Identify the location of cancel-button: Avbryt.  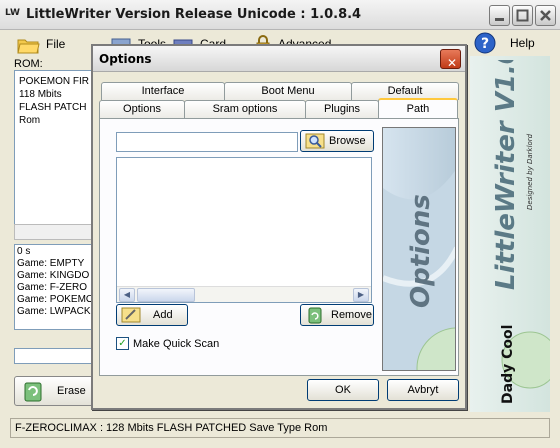
(423, 390).